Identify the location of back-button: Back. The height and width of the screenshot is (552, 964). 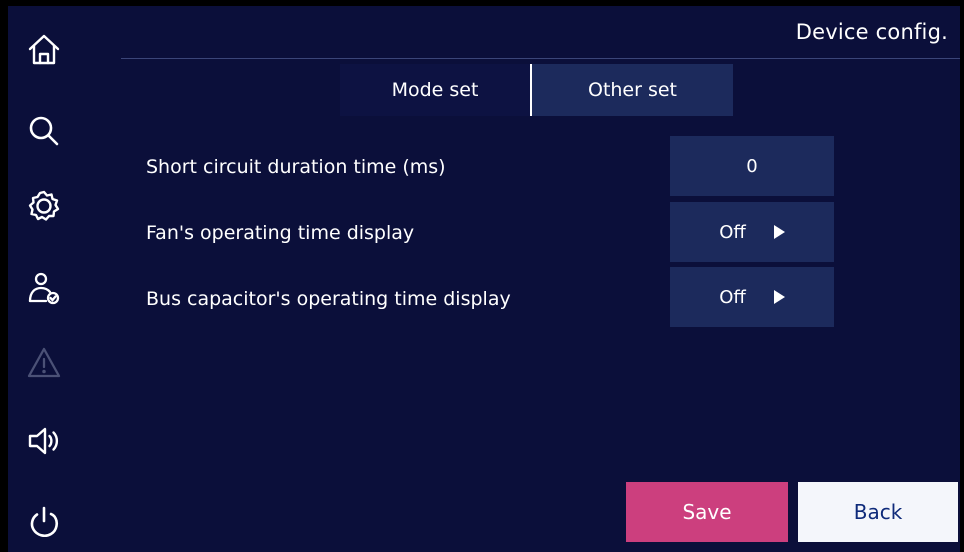
(878, 512).